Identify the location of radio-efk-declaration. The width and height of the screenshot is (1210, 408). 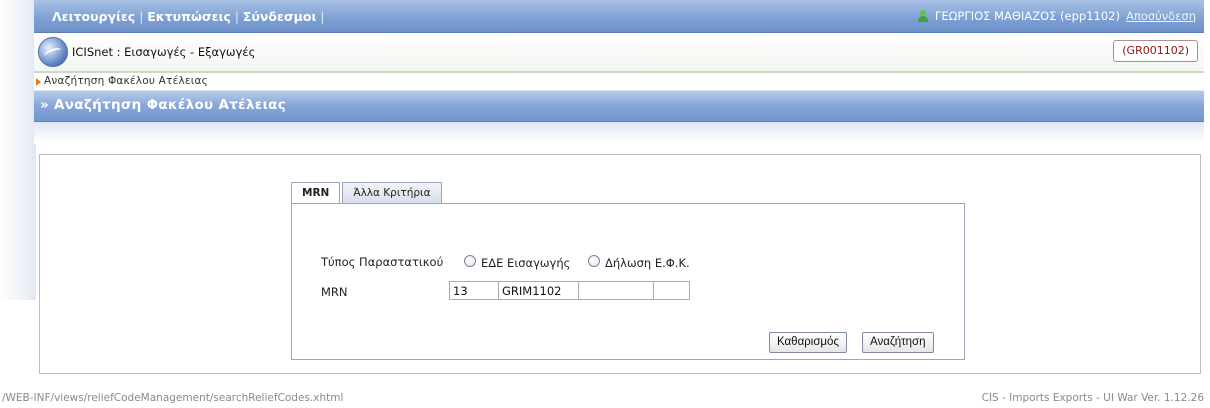
(594, 261).